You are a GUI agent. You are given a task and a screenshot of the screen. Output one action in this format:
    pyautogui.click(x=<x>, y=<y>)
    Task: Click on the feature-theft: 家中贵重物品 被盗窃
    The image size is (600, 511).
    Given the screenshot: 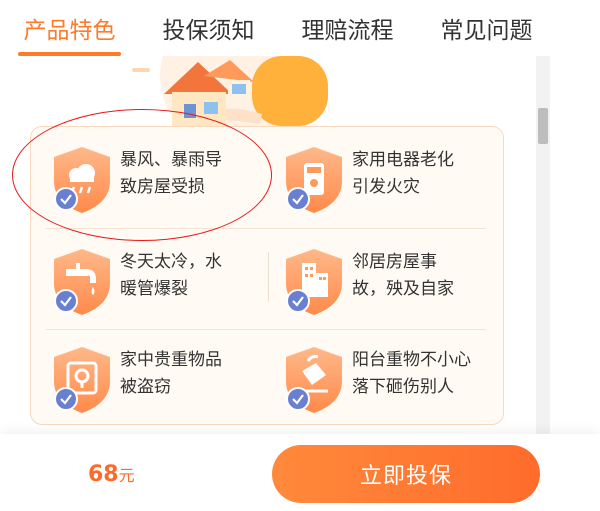 What is the action you would take?
    pyautogui.click(x=165, y=390)
    